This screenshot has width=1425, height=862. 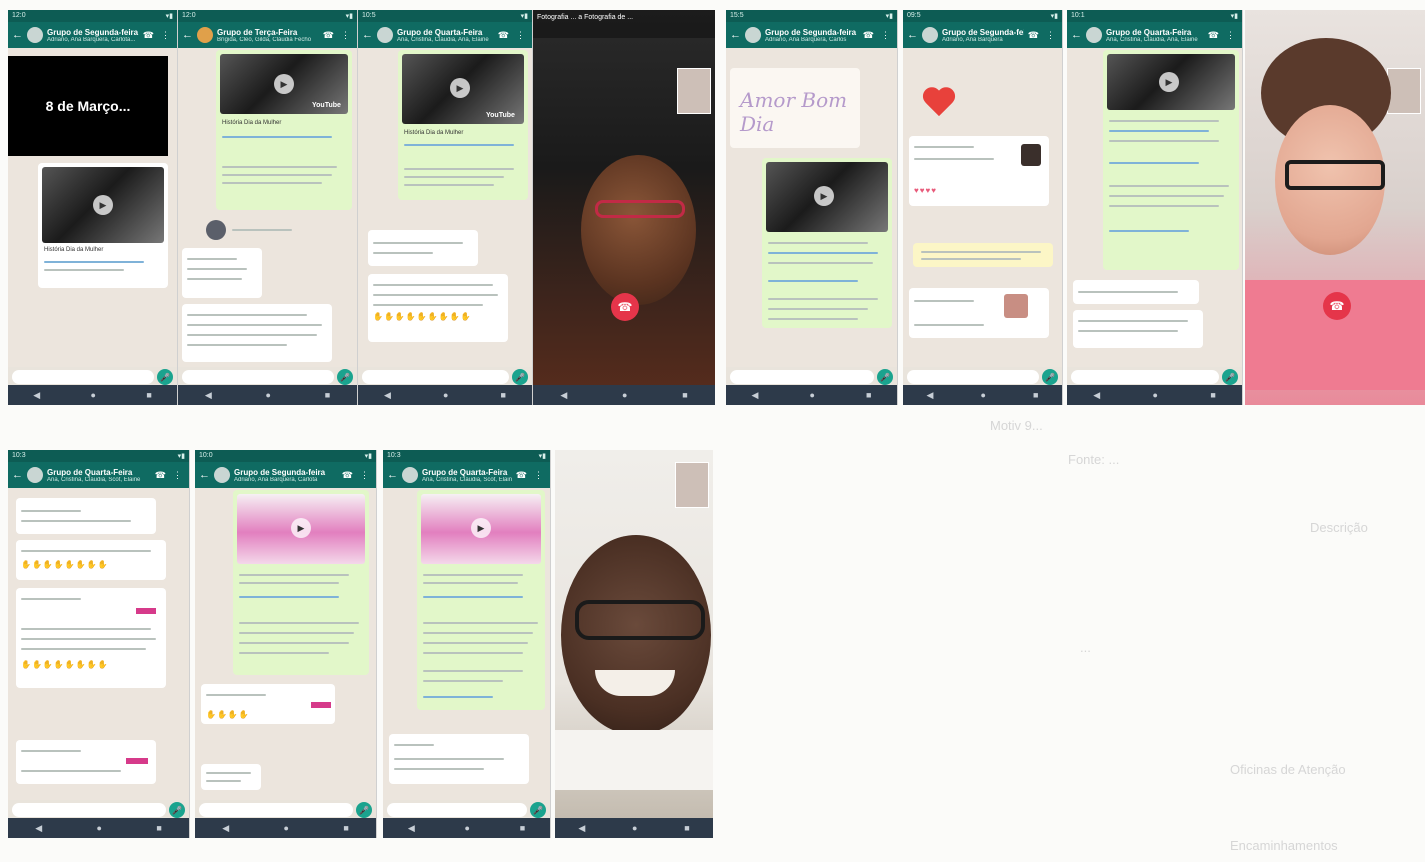 I want to click on audio-waveform, so click(x=262, y=230).